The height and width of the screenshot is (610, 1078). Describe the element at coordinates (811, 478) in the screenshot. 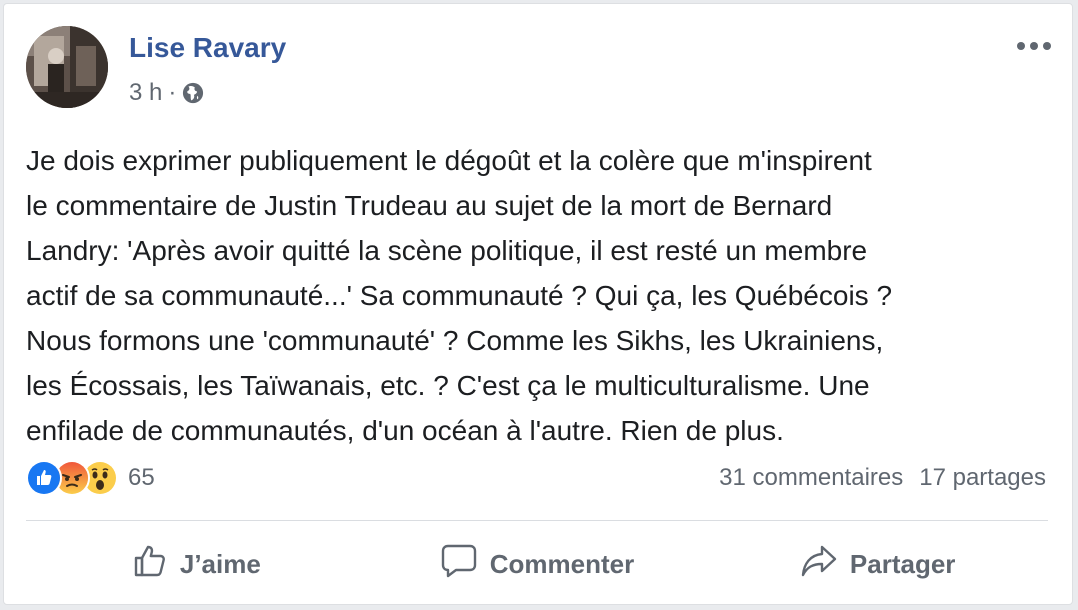

I see `comments-count-link: 31 commentaires` at that location.